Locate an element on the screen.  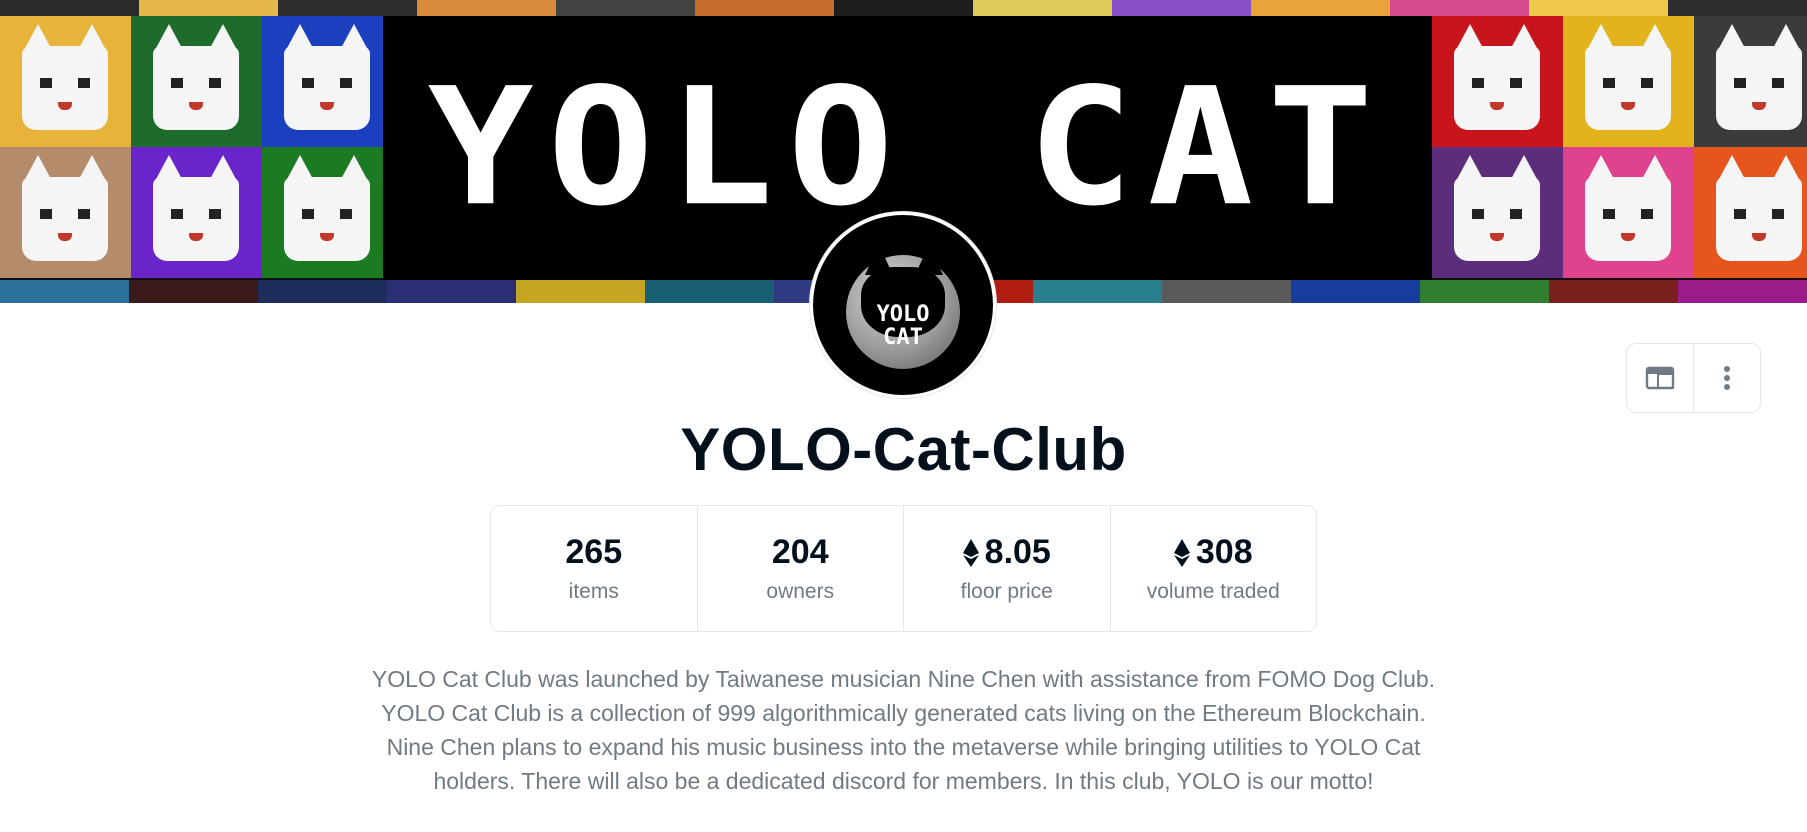
collection-title: YOLO-Cat-Club is located at coordinates (903, 449).